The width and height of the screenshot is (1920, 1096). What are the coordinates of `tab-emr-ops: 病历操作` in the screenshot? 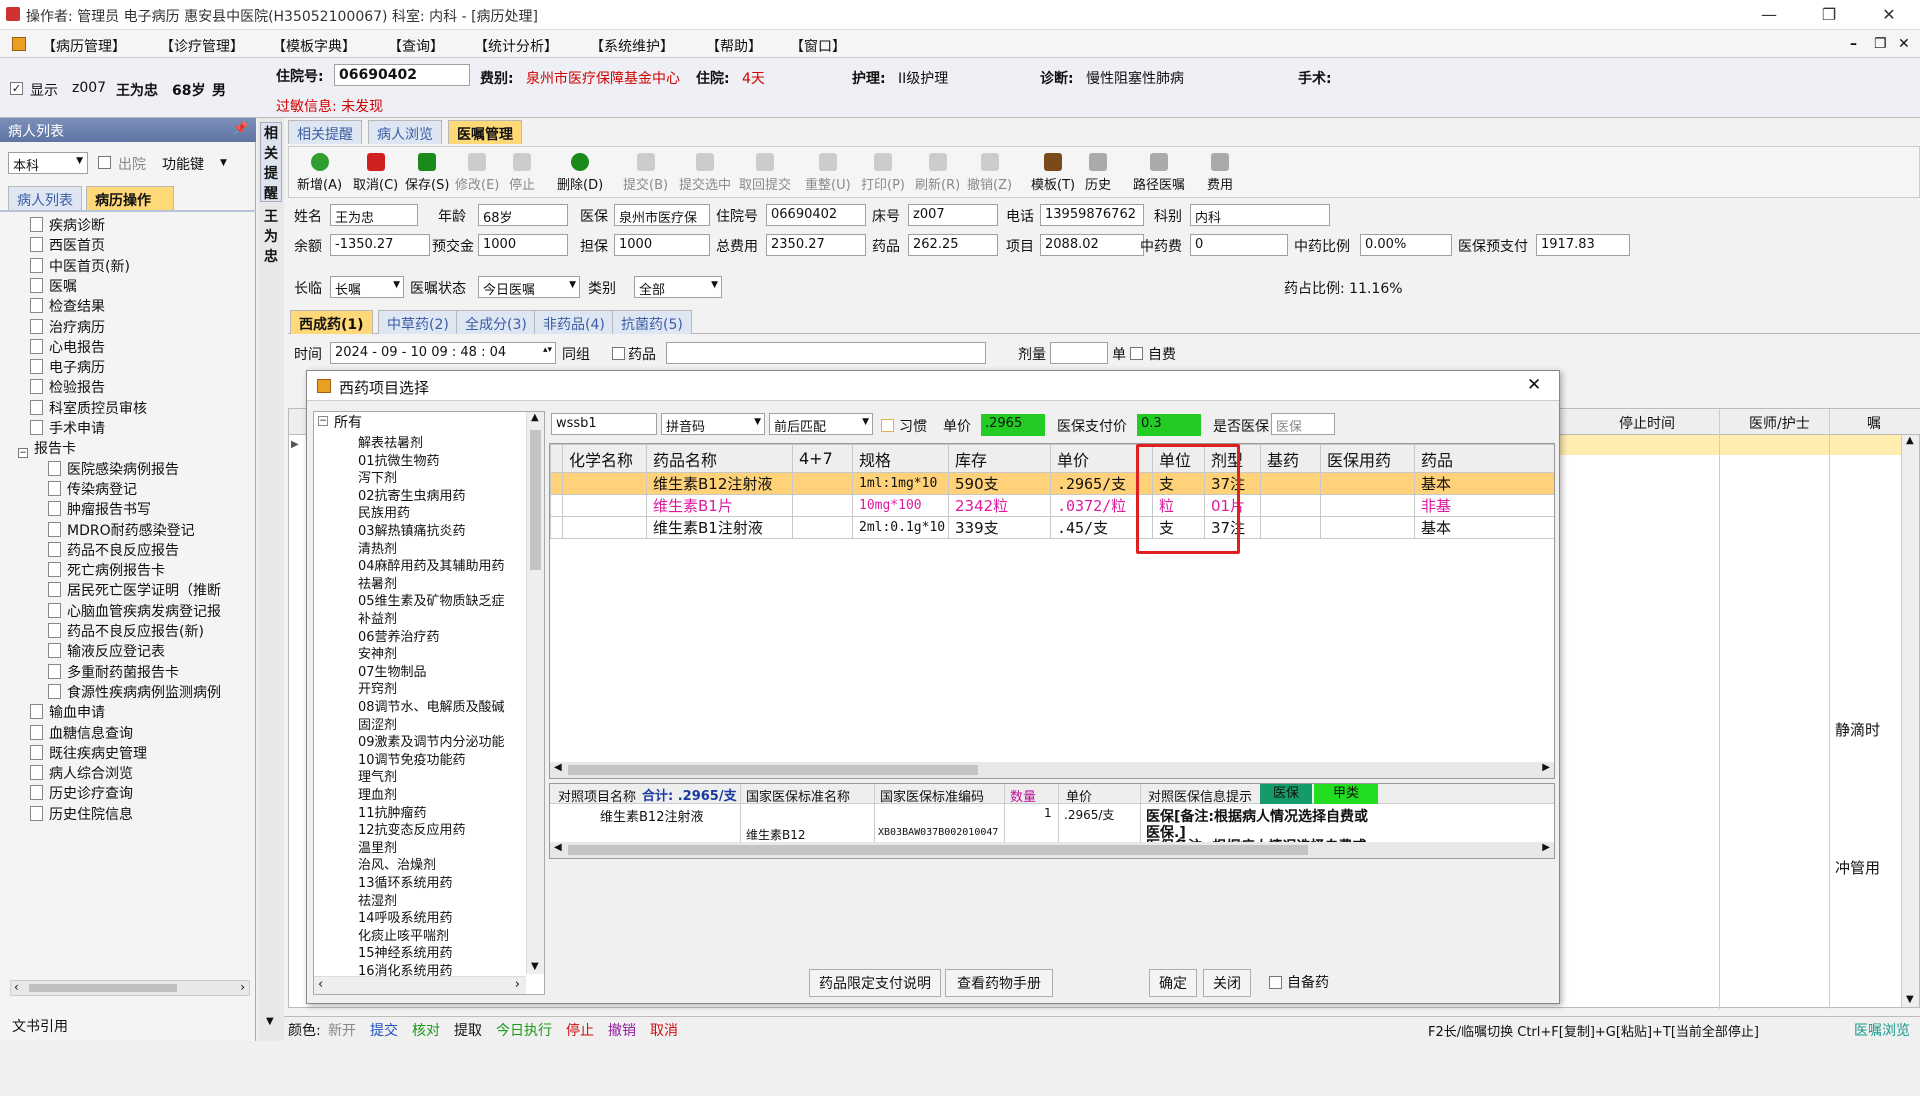 It's located at (130, 198).